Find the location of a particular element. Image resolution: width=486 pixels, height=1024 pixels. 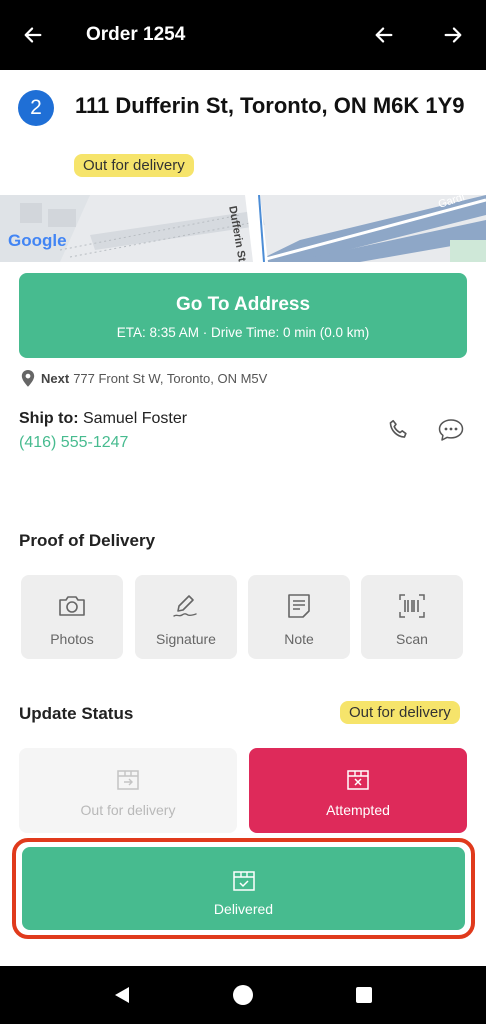

photos-label: Photos is located at coordinates (72, 639).